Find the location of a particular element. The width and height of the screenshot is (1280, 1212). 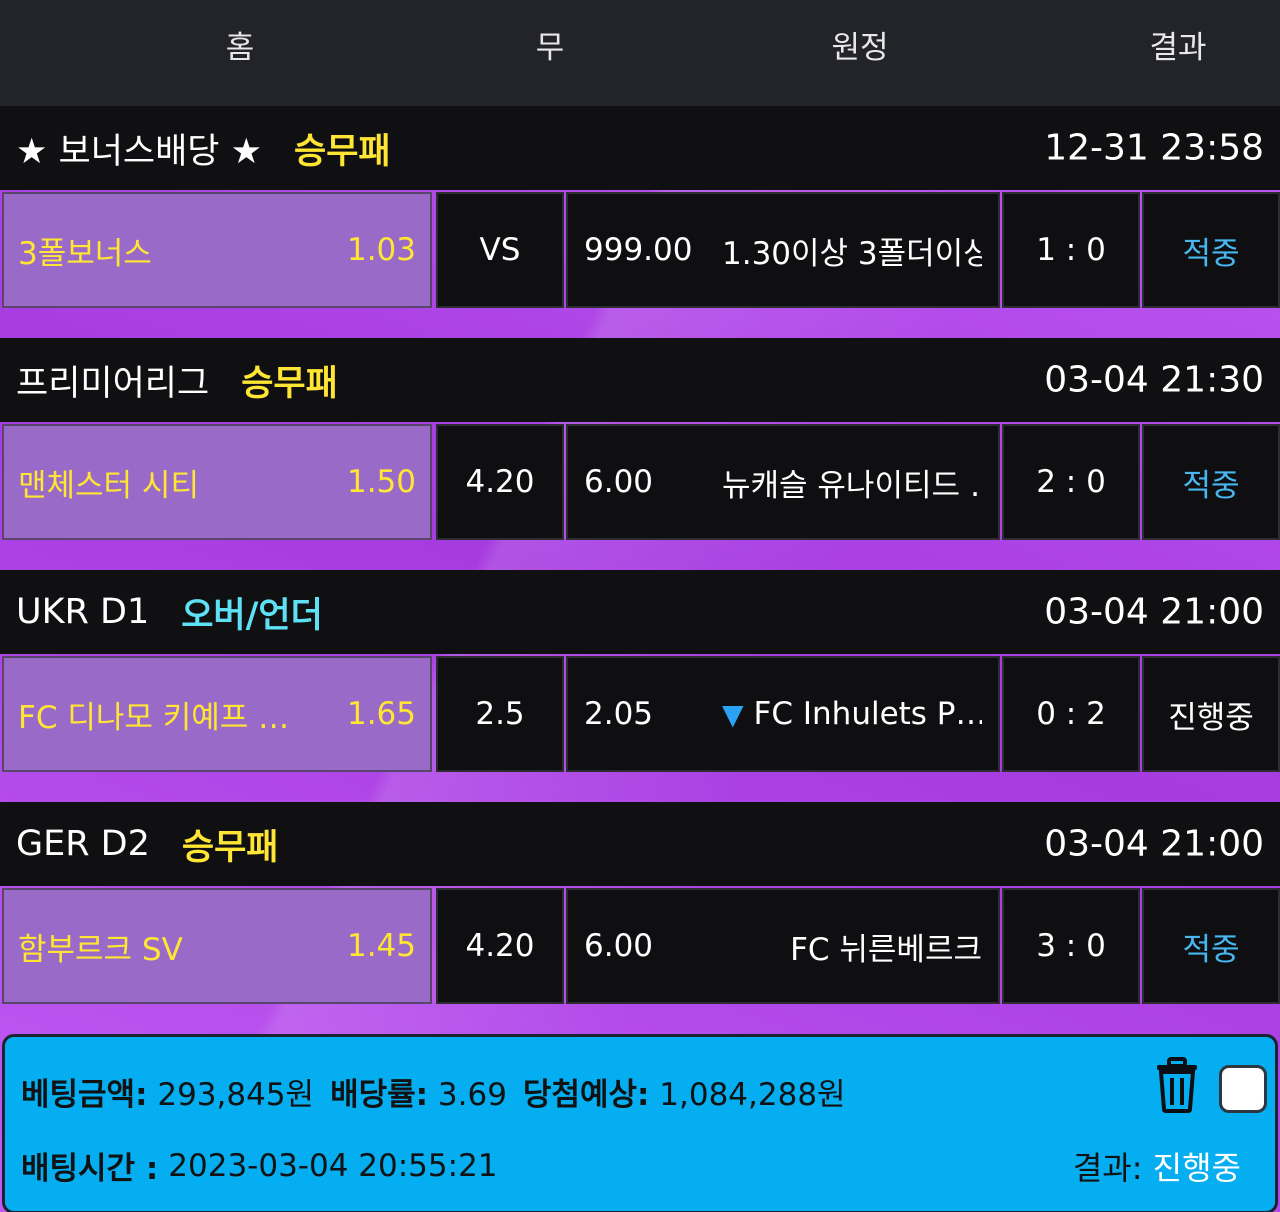

away-team-name: FC 뉘른베르크 is located at coordinates (886, 949).